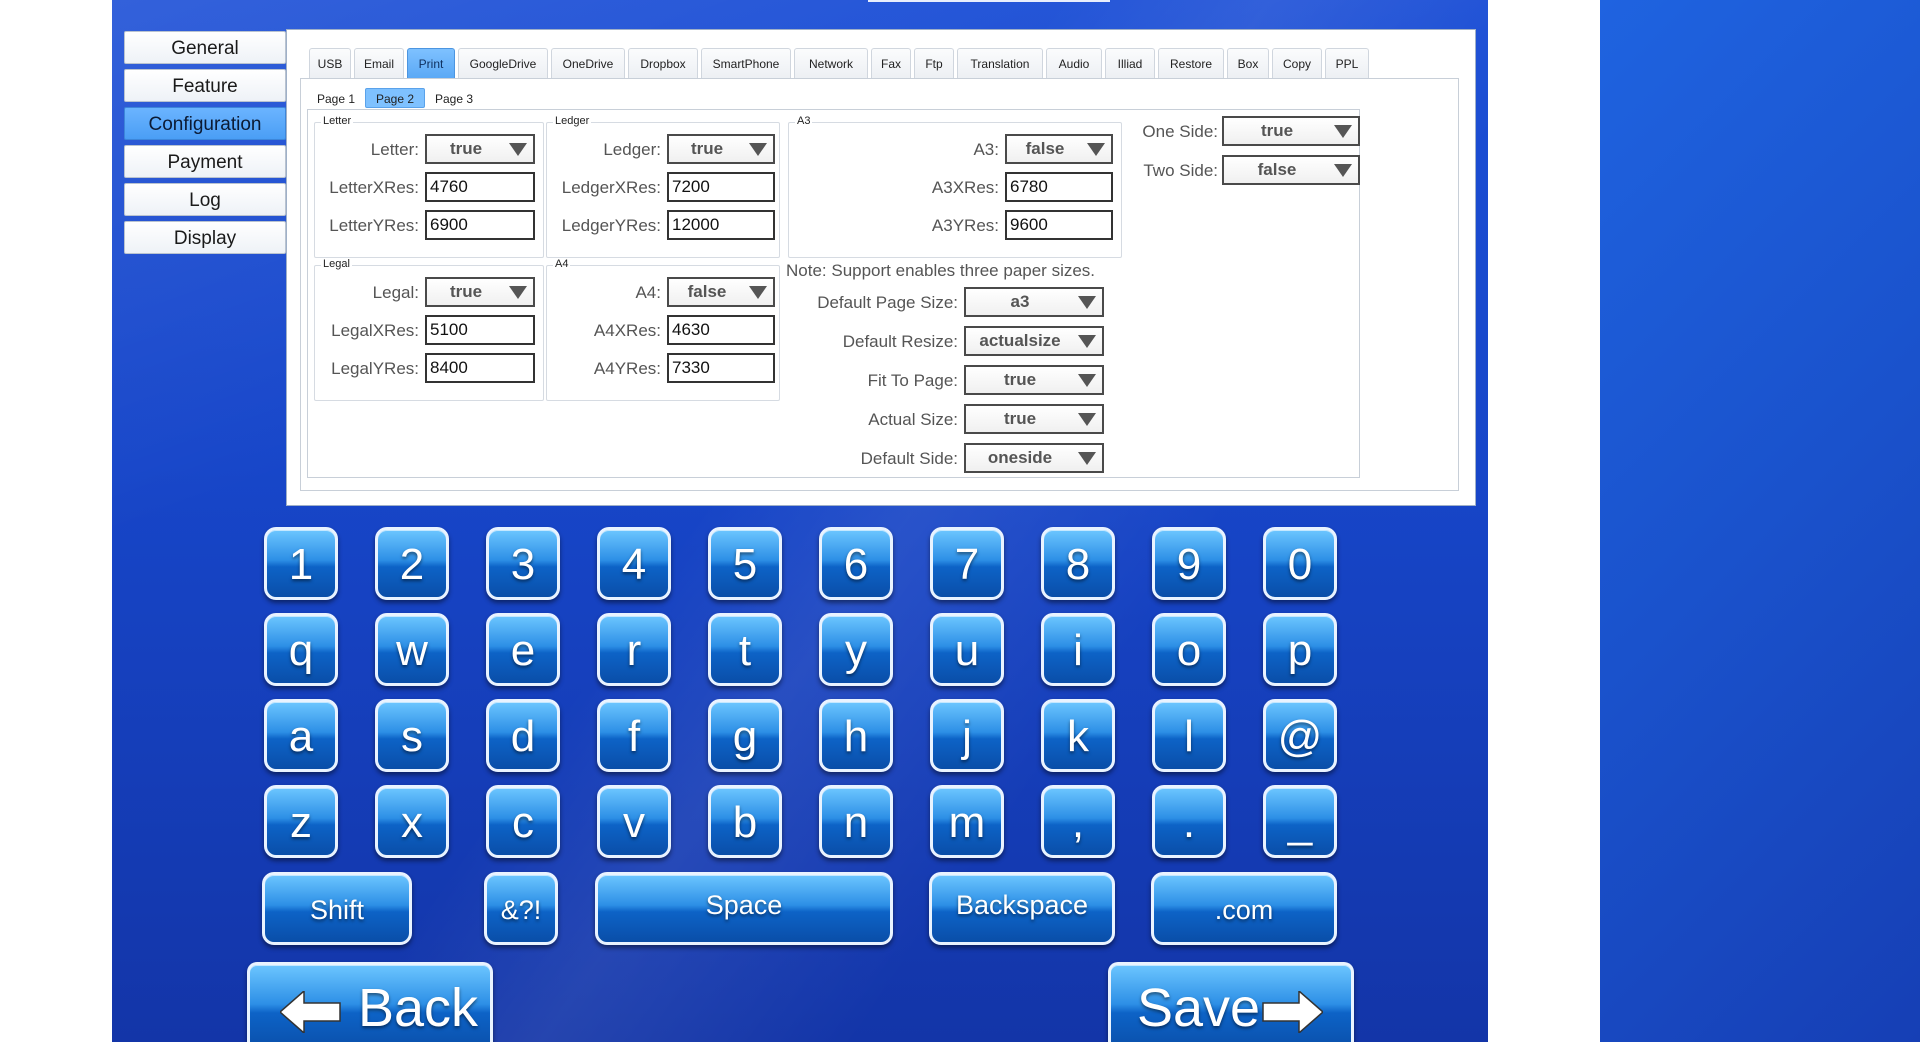 The image size is (1920, 1042). What do you see at coordinates (205, 161) in the screenshot?
I see `sidebar-item-payment: Payment` at bounding box center [205, 161].